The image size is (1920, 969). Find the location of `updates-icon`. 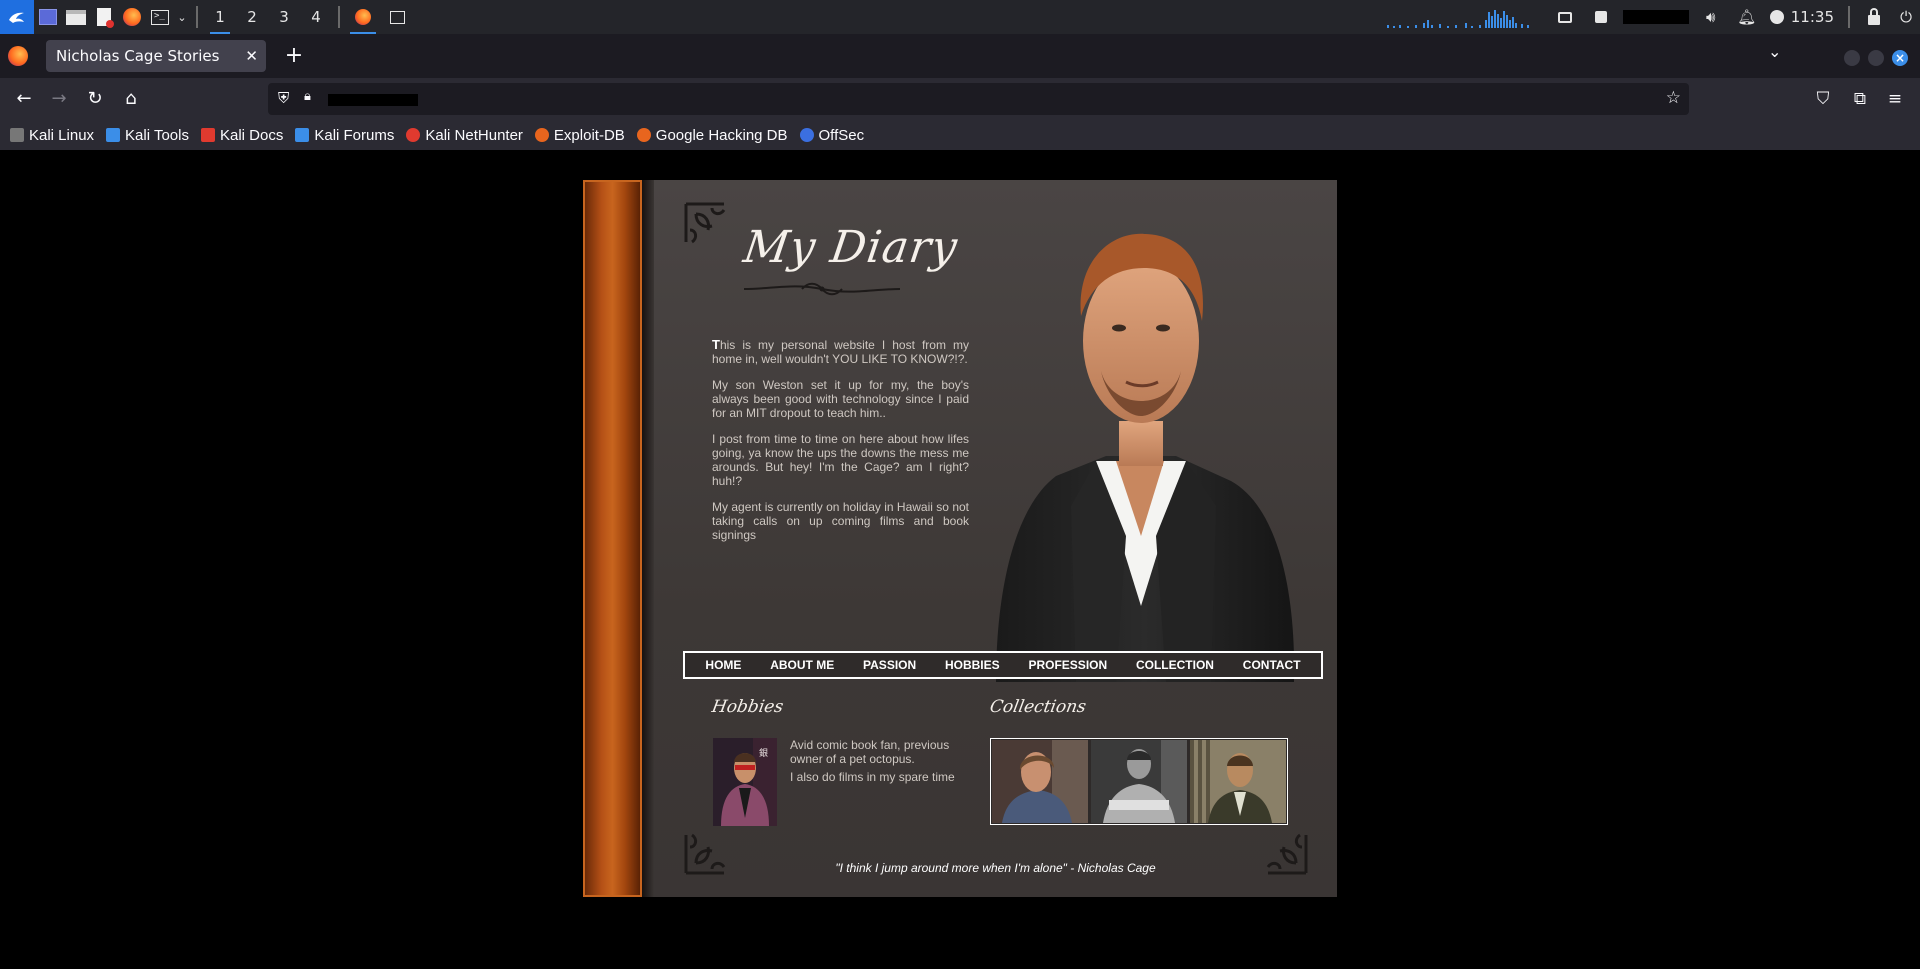

updates-icon is located at coordinates (1777, 17).